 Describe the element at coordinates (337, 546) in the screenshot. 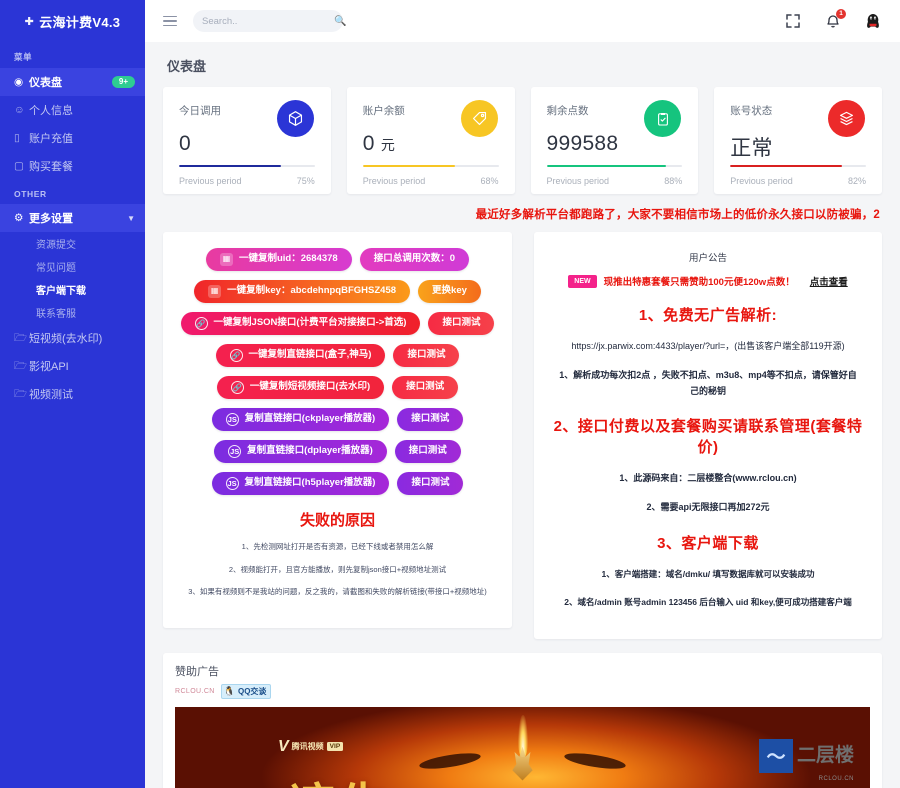

I see `failure-reason-item: 1、先检测网址打开是否有资源，已经下线或者禁用怎么解` at that location.